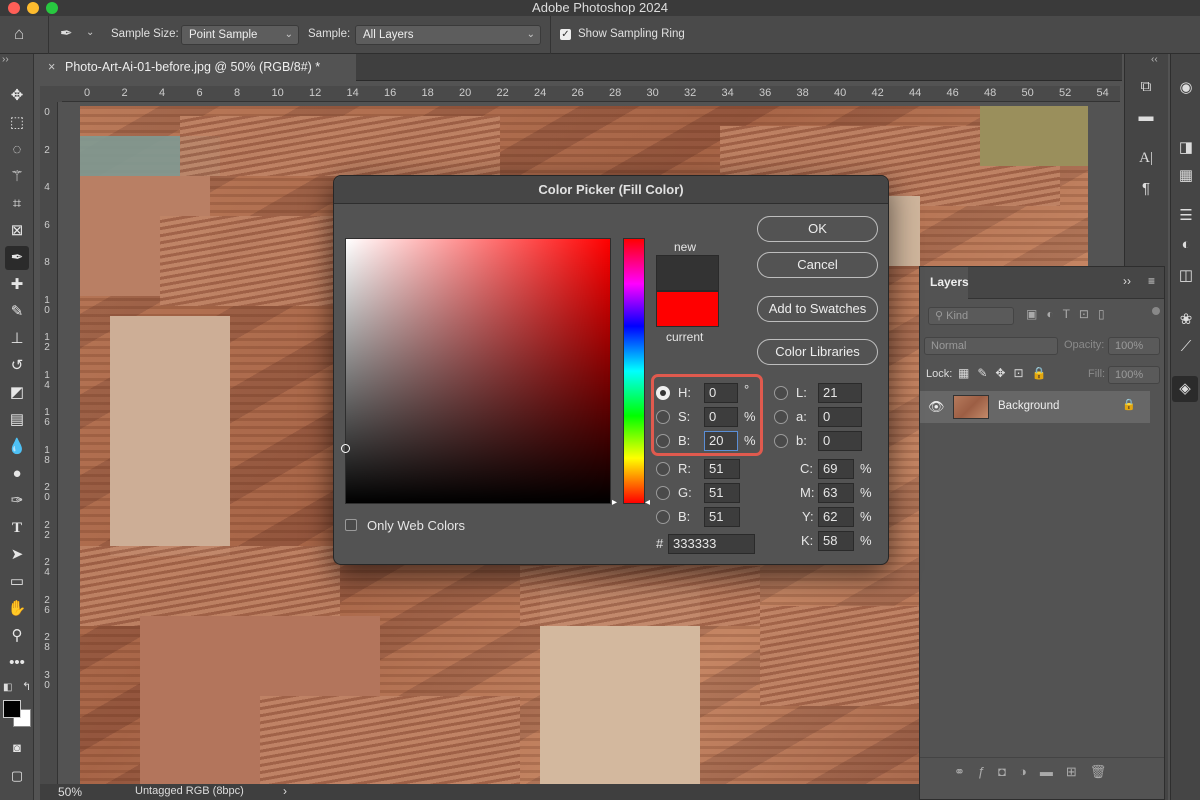  What do you see at coordinates (12, 709) in the screenshot?
I see `foreground-color-swatch` at bounding box center [12, 709].